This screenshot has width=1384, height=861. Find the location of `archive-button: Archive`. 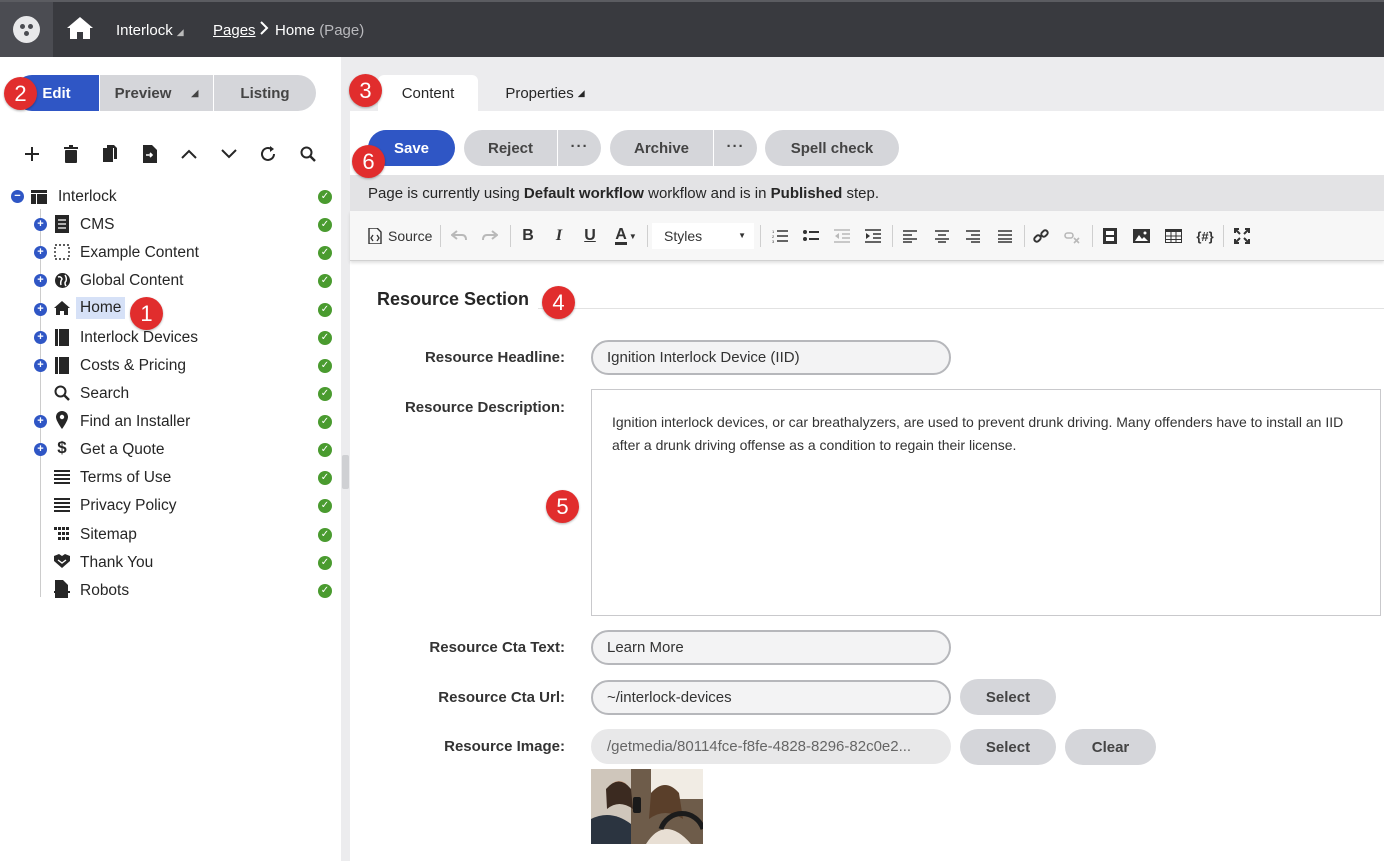

archive-button: Archive is located at coordinates (661, 148).